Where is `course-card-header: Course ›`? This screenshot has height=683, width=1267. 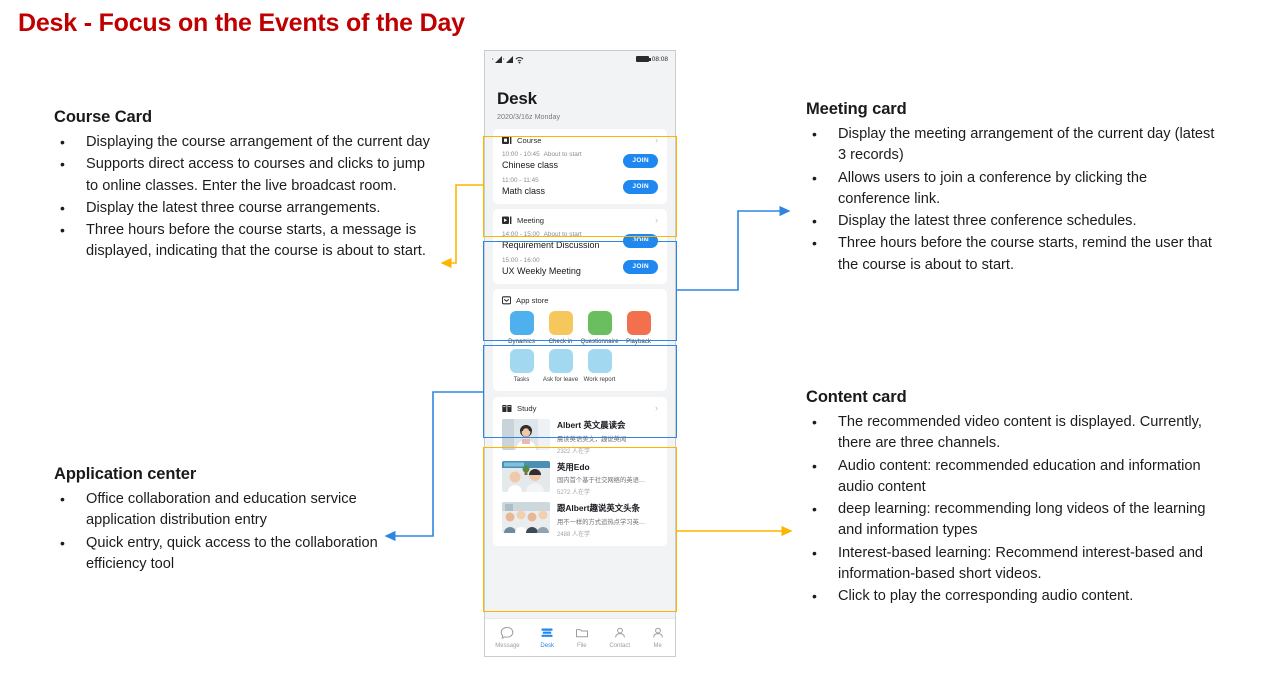
course-card-header: Course › is located at coordinates (580, 140).